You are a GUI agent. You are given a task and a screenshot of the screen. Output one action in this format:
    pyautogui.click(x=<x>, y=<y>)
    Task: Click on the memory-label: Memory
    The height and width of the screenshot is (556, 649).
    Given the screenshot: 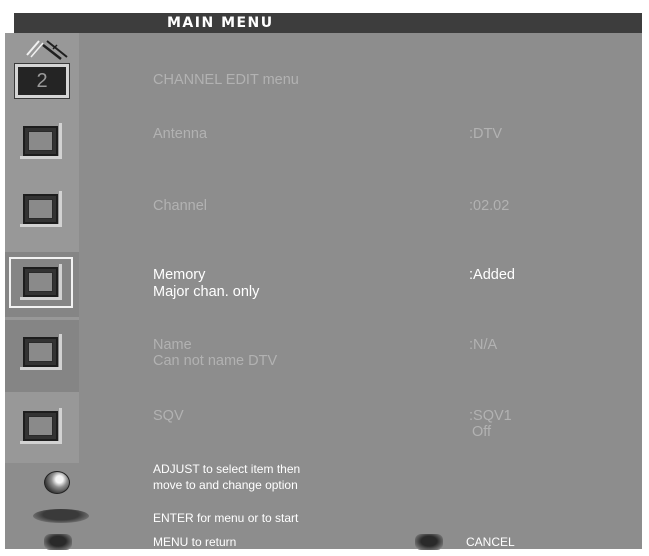 What is the action you would take?
    pyautogui.click(x=179, y=275)
    